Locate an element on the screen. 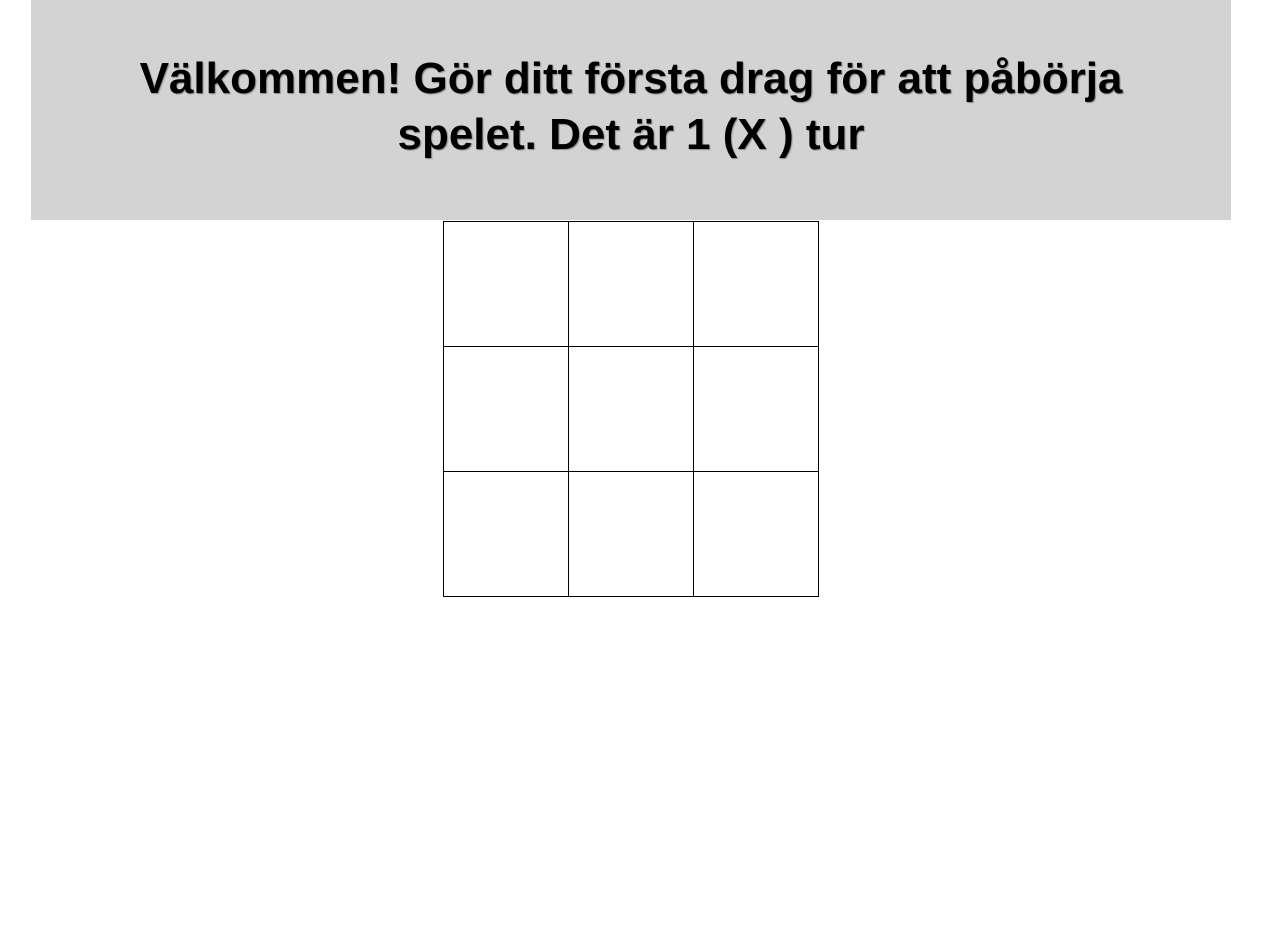 This screenshot has height=937, width=1287. tic-tac-toe-board is located at coordinates (631, 409).